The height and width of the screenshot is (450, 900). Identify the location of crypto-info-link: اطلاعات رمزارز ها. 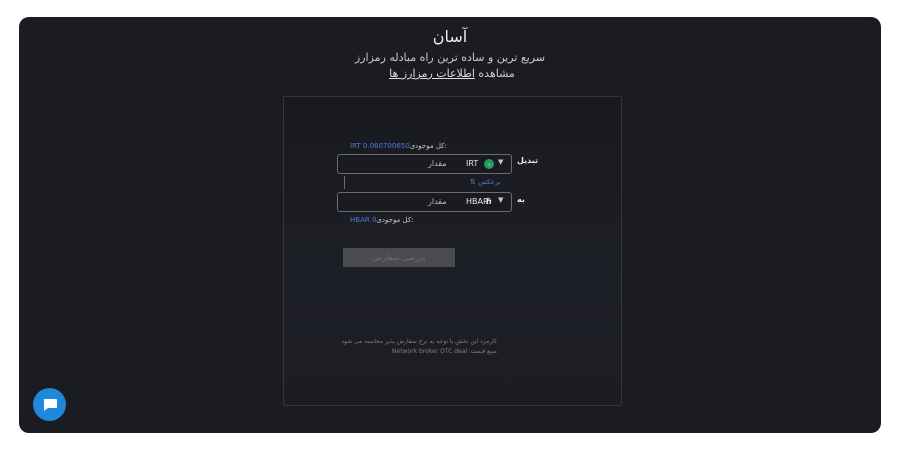
(432, 73).